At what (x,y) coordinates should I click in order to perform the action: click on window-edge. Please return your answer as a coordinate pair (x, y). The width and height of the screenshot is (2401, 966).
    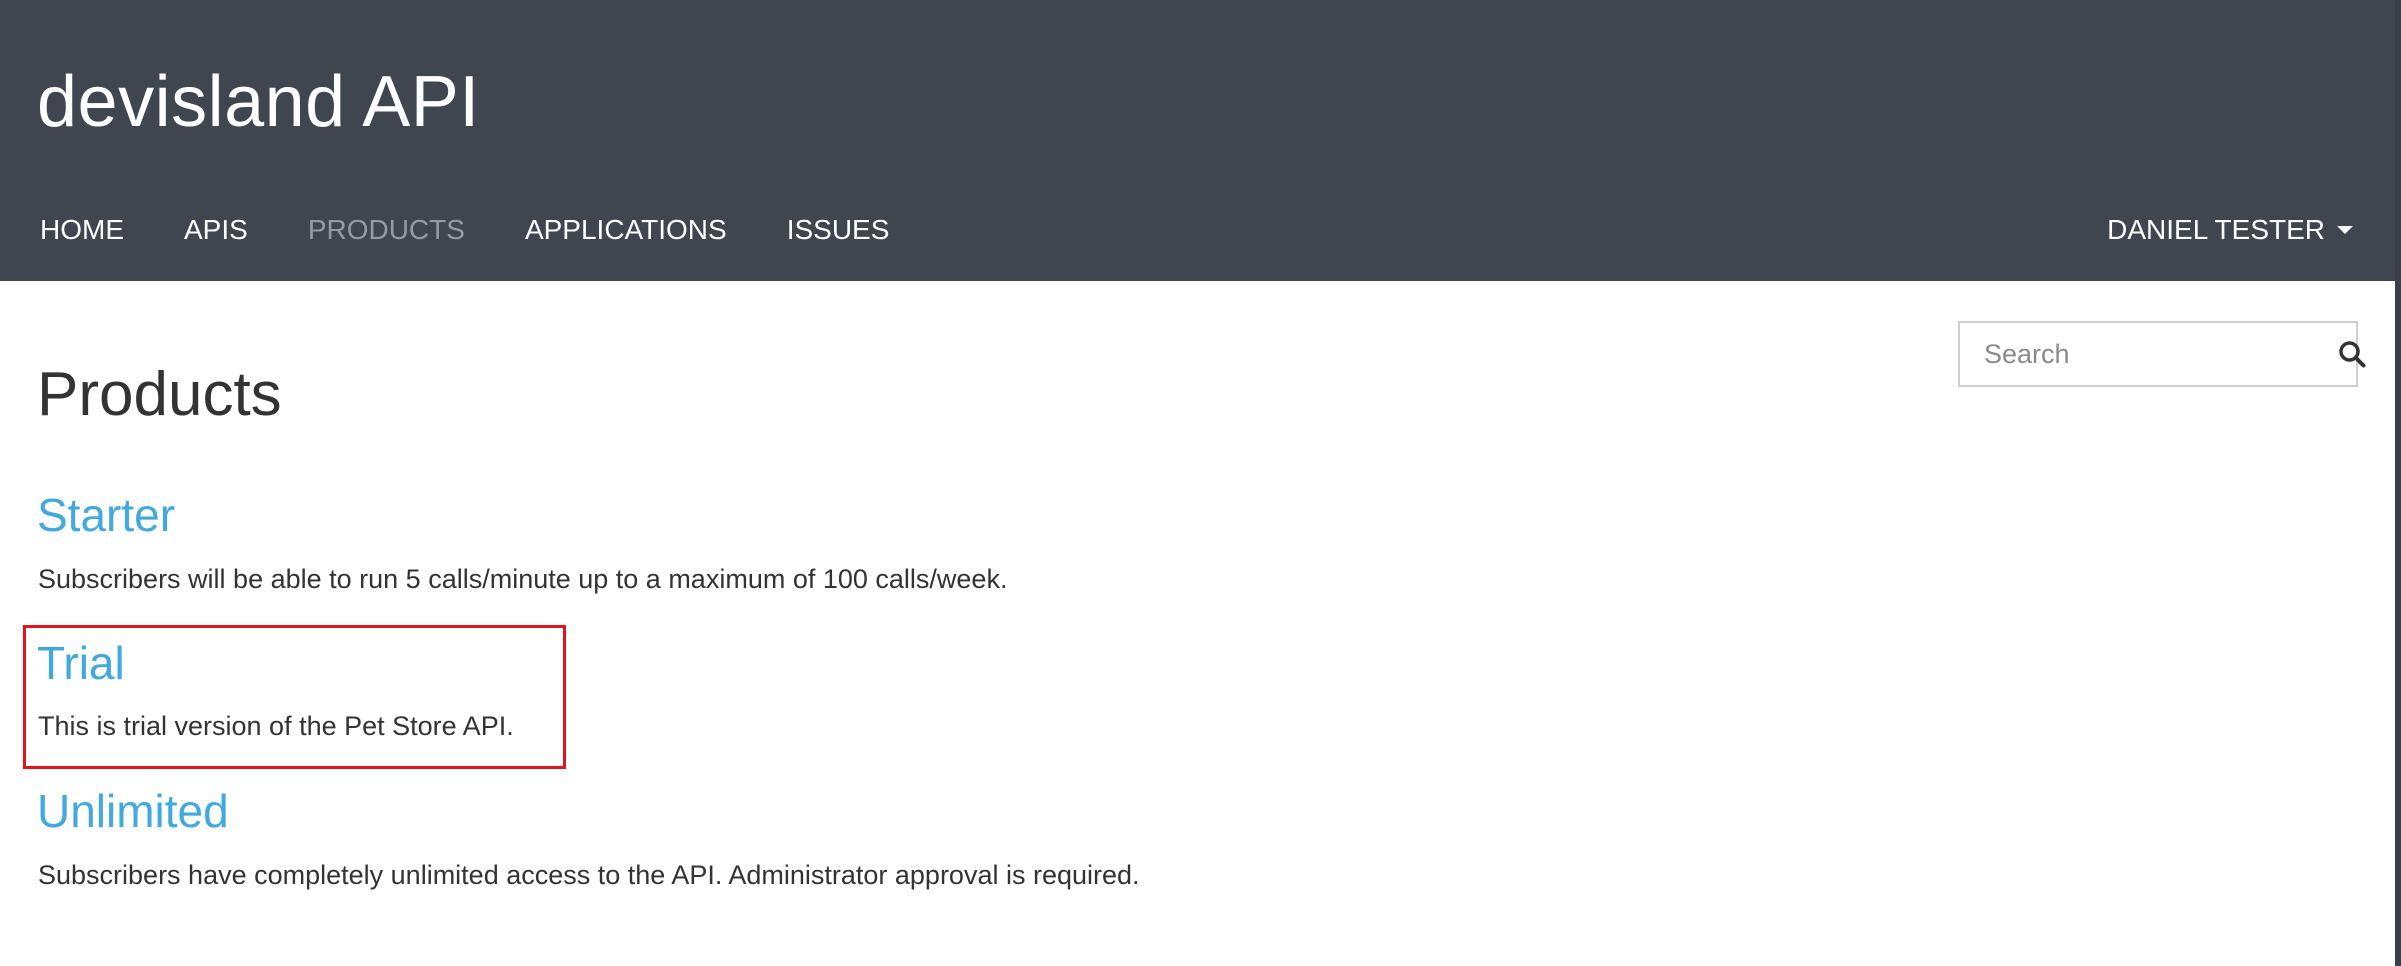
    Looking at the image, I should click on (2398, 483).